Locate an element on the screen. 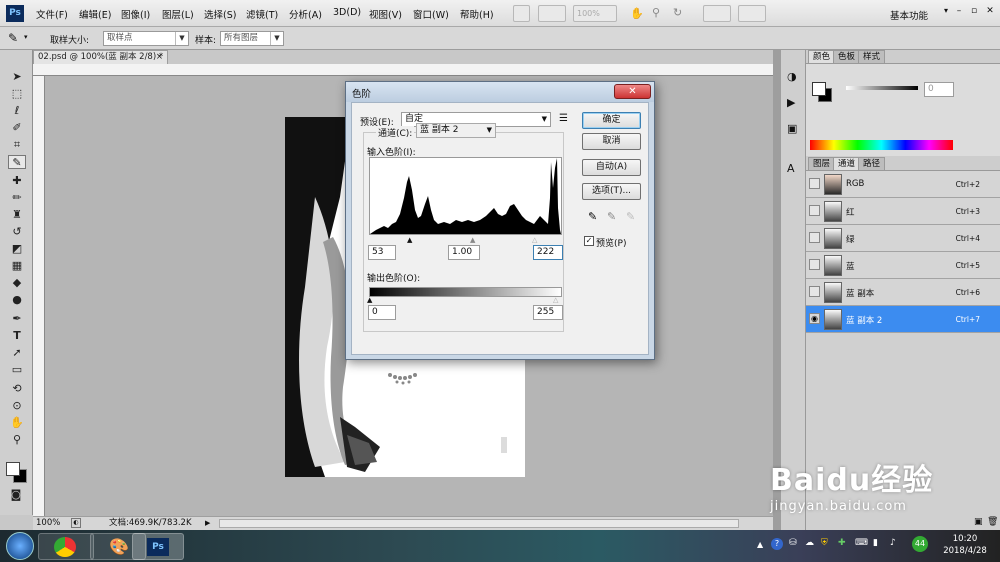 The image size is (1000, 562). channel-select: 蓝 副本 2 ▼ is located at coordinates (456, 130).